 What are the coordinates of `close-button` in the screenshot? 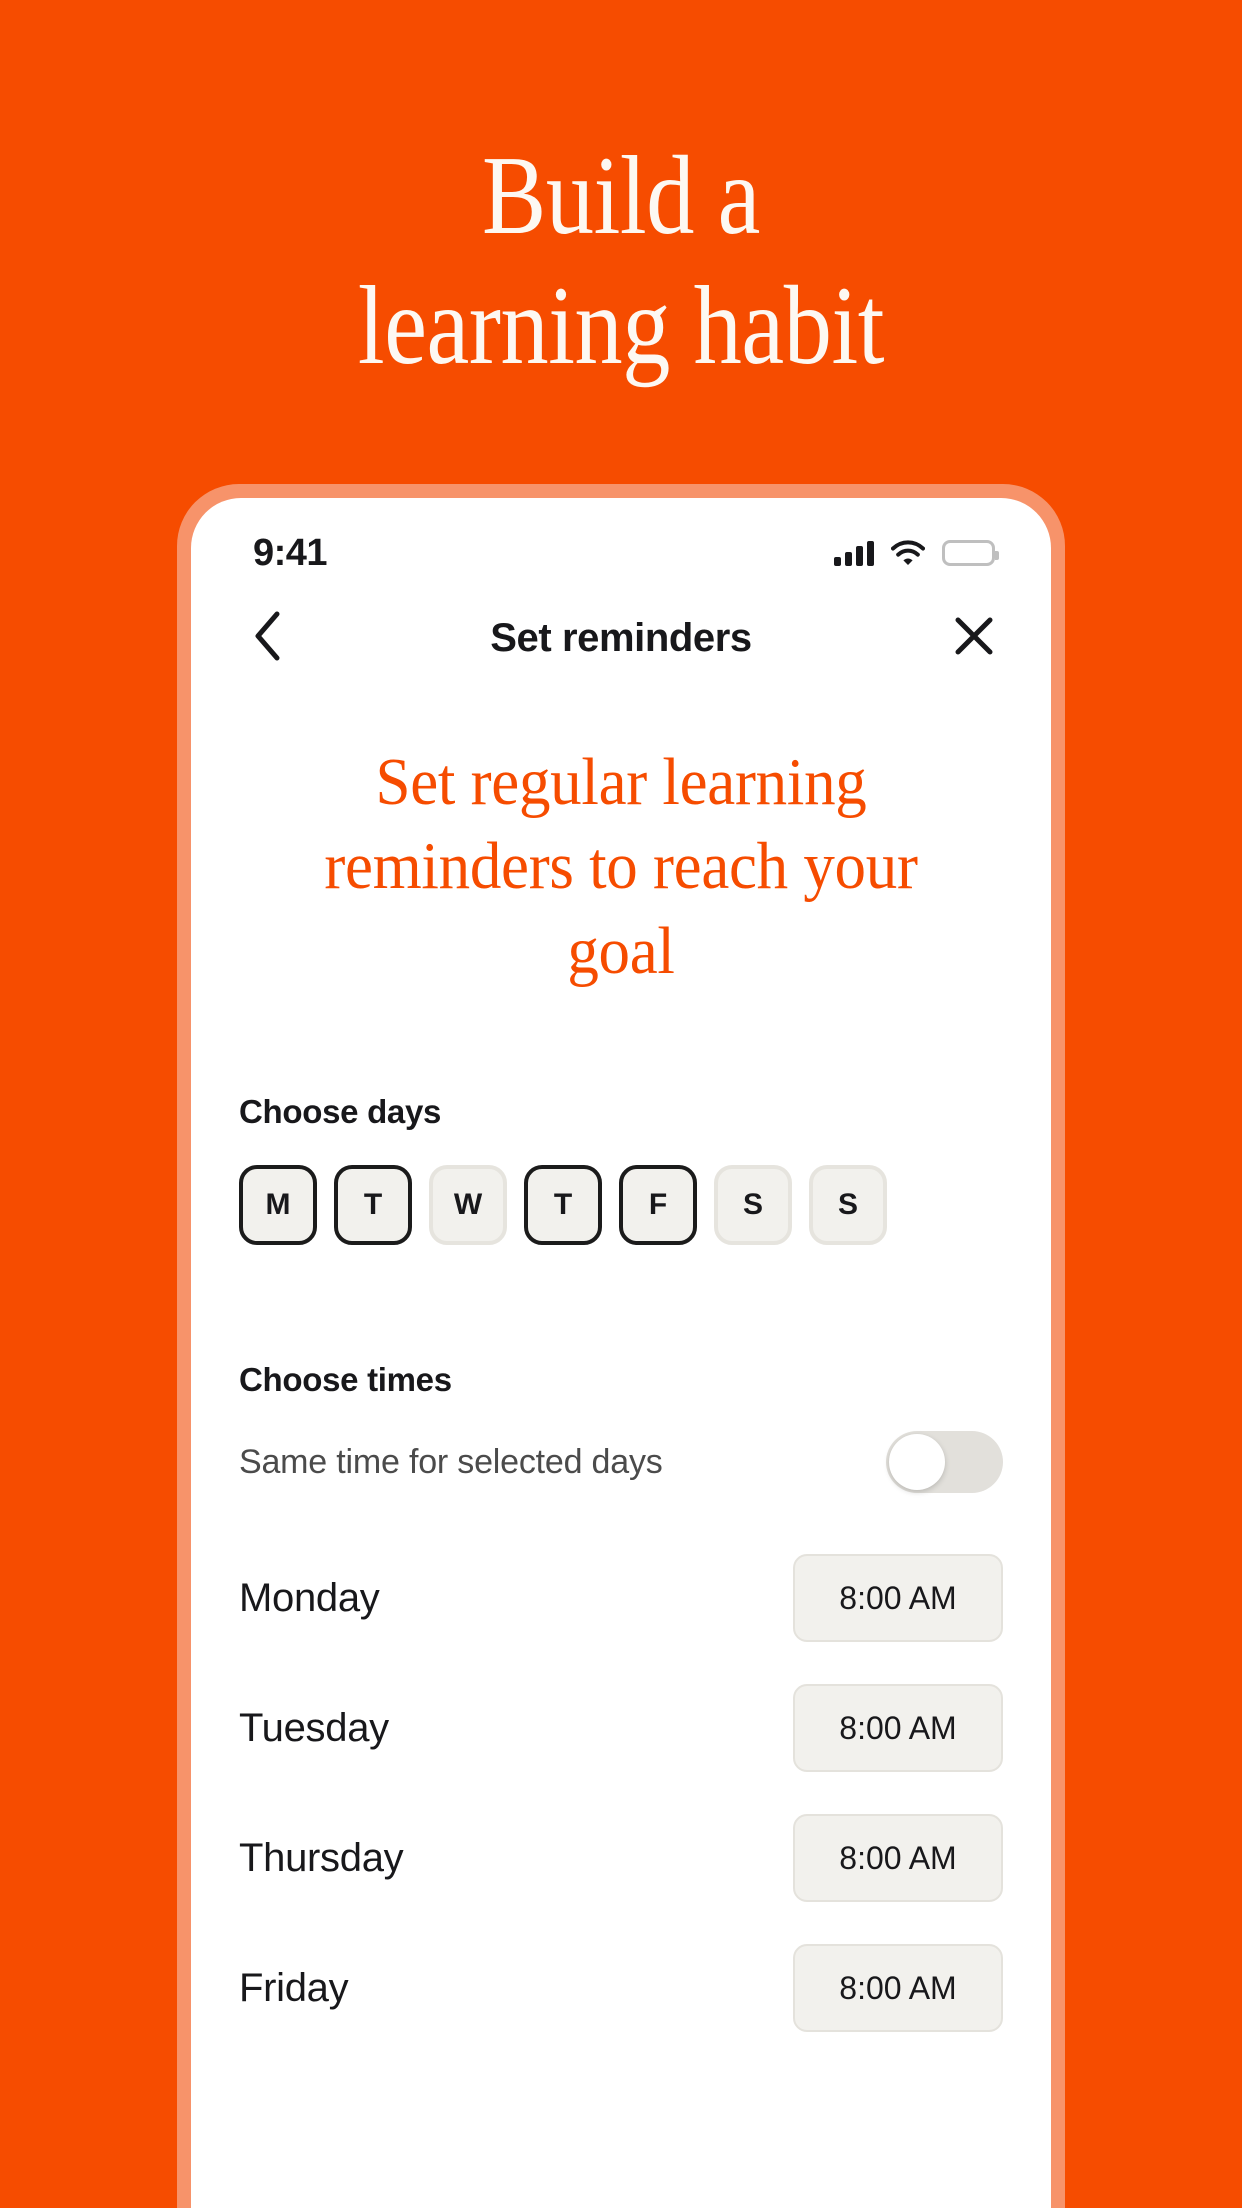 It's located at (974, 638).